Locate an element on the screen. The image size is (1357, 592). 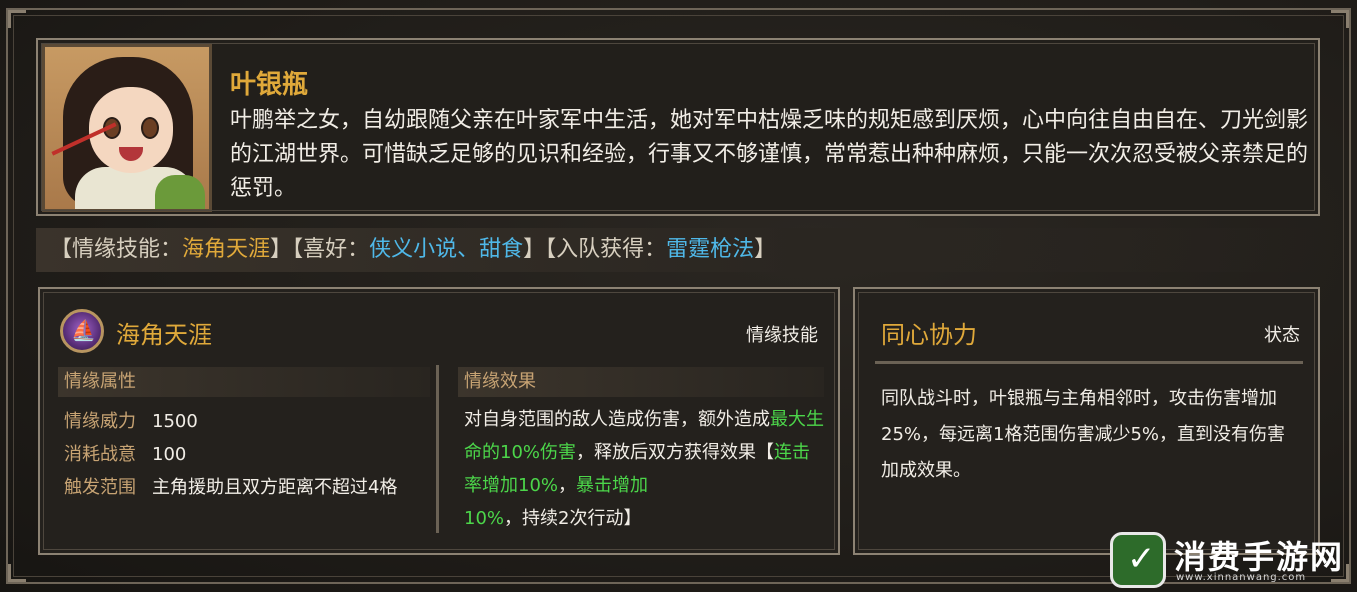
portrait-eye is located at coordinates (150, 128).